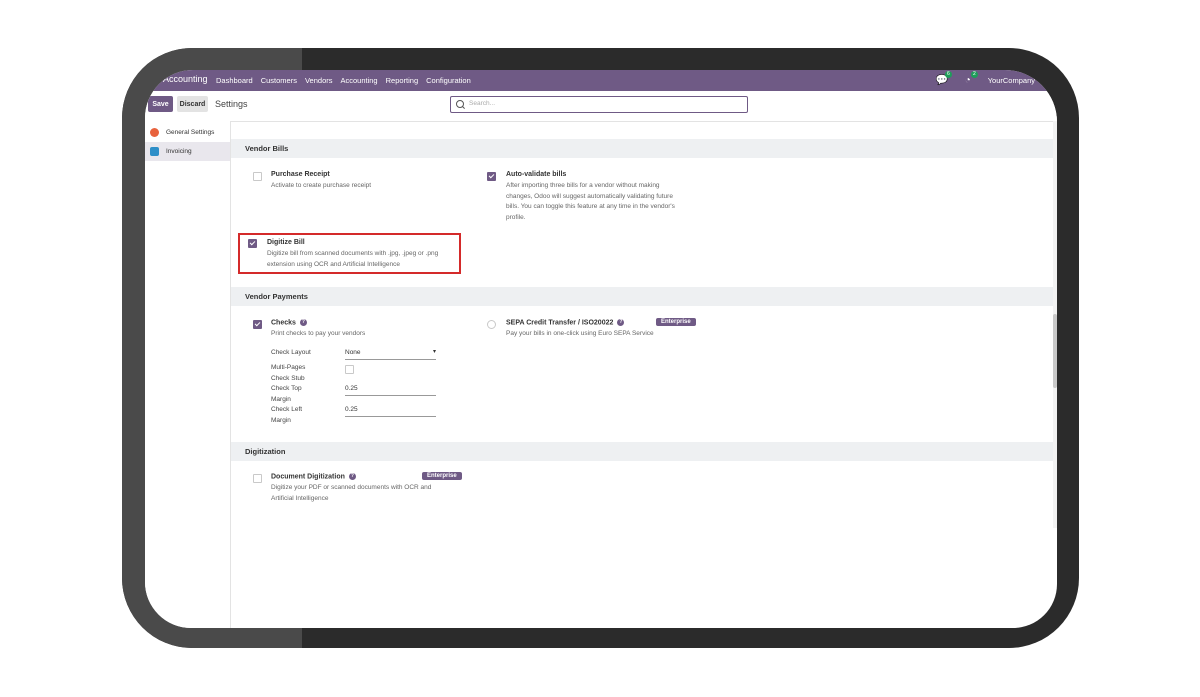 The height and width of the screenshot is (697, 1200). What do you see at coordinates (390, 354) in the screenshot?
I see `check-layout-select: None` at bounding box center [390, 354].